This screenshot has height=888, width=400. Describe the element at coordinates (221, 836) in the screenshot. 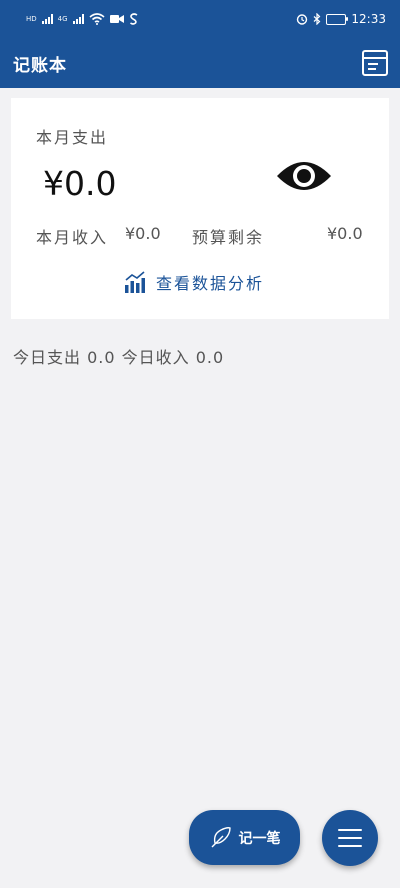

I see `feather-icon` at that location.